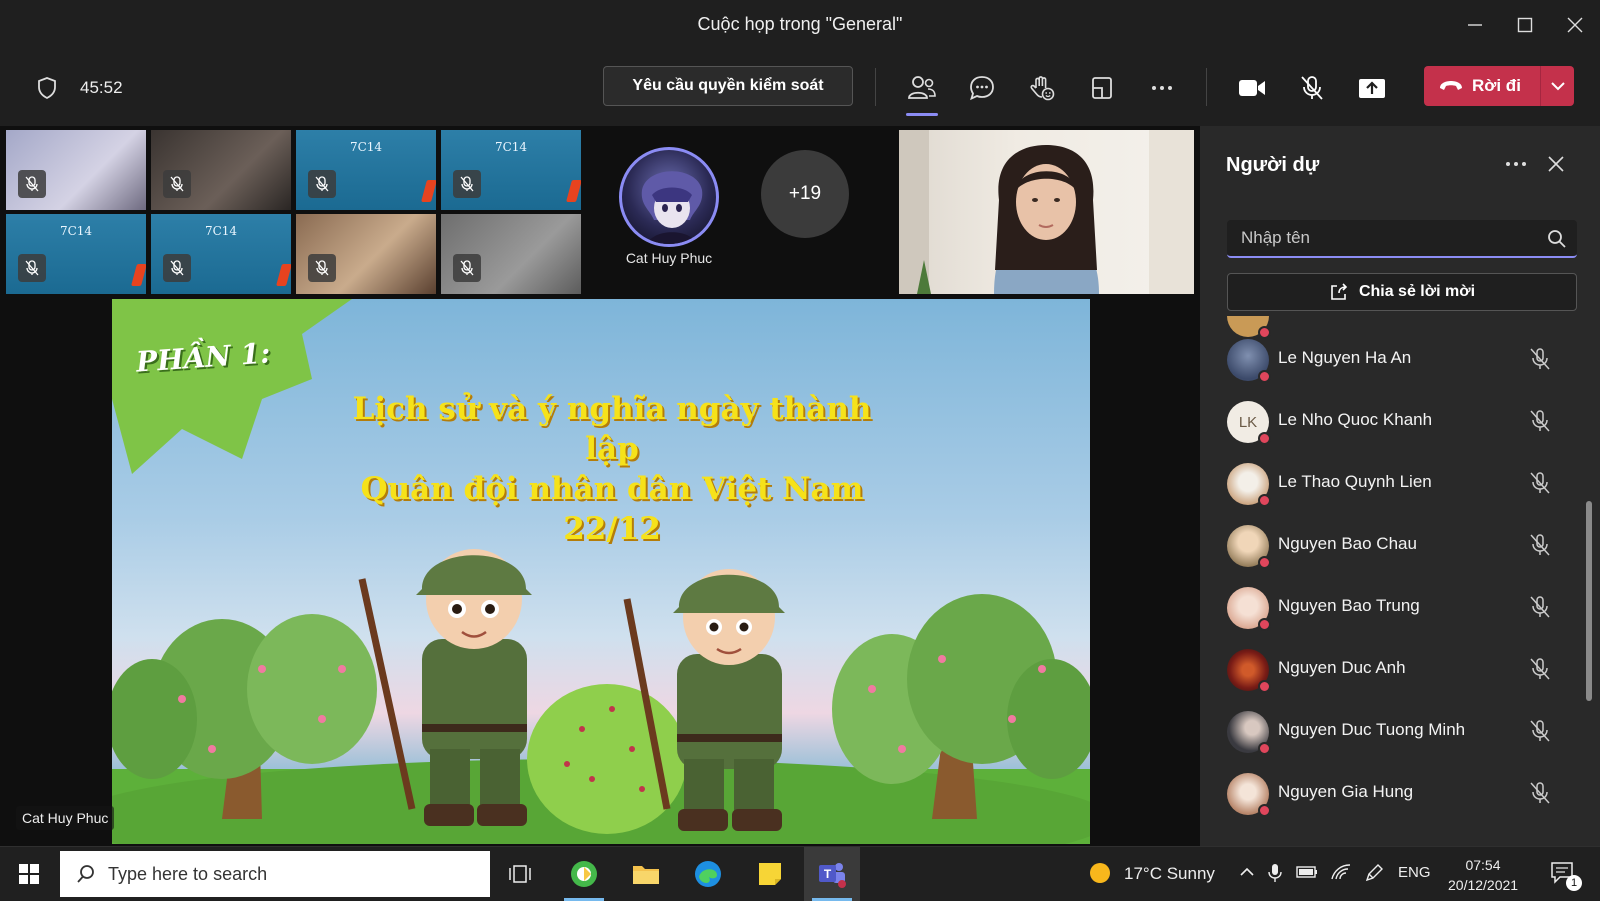 Image resolution: width=1600 pixels, height=901 pixels. What do you see at coordinates (1247, 872) in the screenshot?
I see `chevron-up-icon` at bounding box center [1247, 872].